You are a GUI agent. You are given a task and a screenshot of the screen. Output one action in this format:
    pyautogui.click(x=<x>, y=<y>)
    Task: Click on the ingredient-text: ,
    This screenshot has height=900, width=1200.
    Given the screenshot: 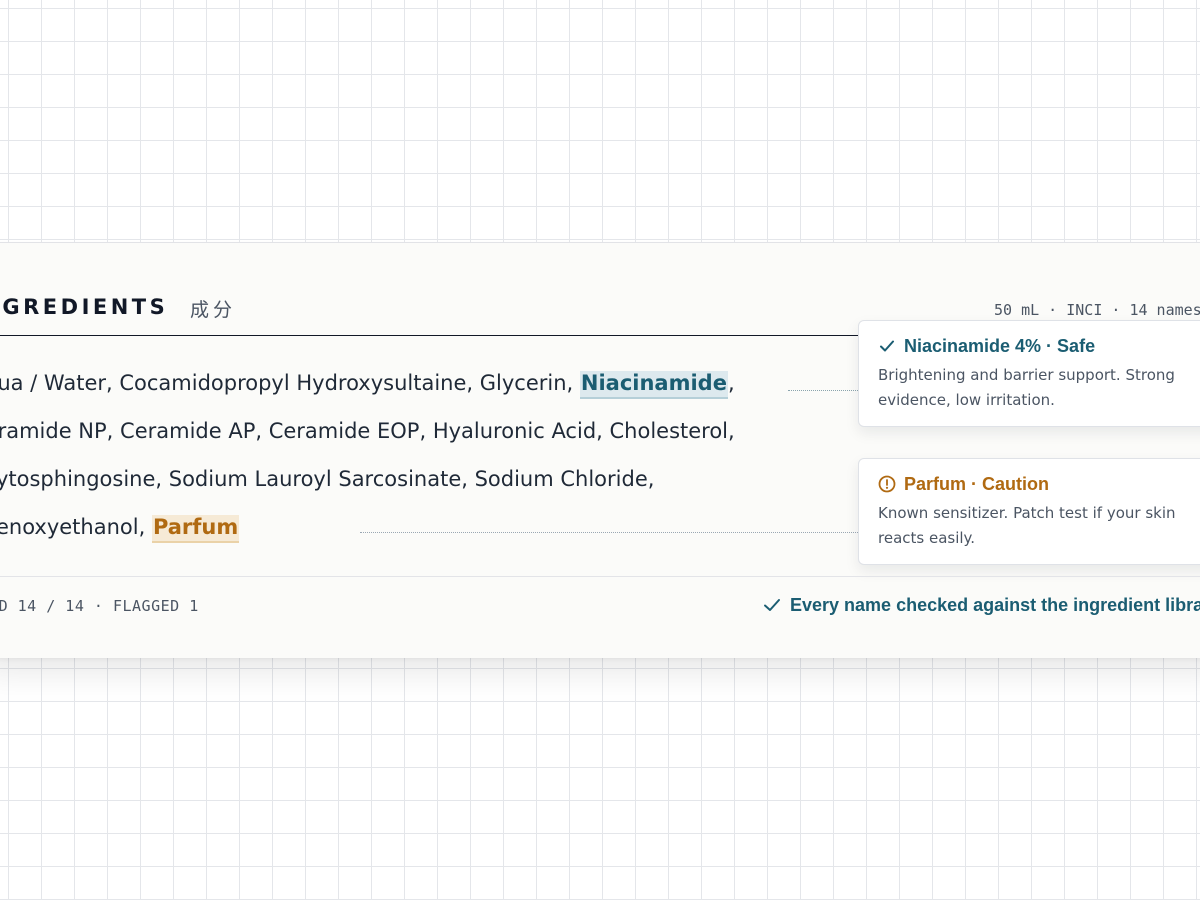 What is the action you would take?
    pyautogui.click(x=731, y=383)
    